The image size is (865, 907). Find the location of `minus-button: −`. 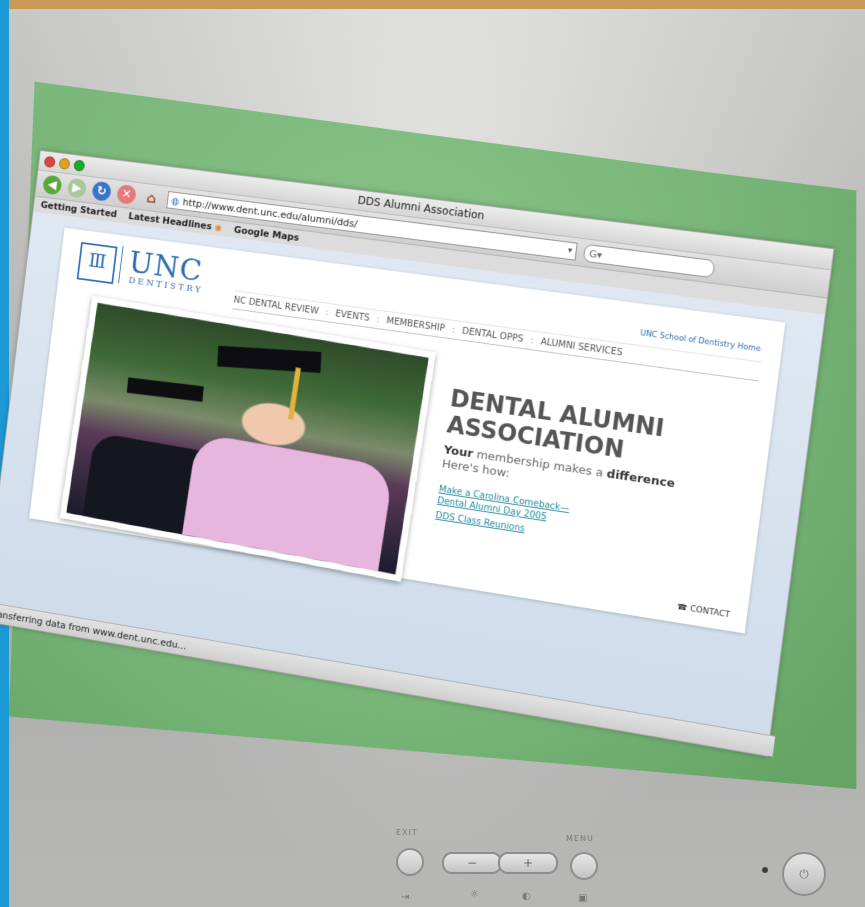

minus-button: − is located at coordinates (472, 863).